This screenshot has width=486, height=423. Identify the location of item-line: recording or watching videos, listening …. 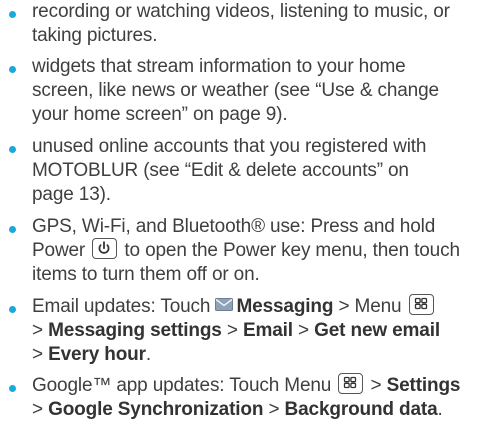
(241, 11).